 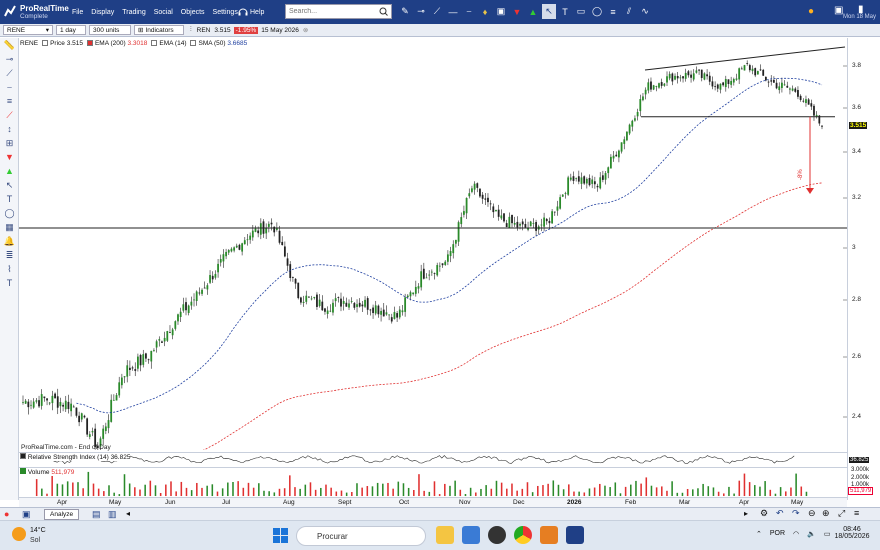 What do you see at coordinates (581, 11) in the screenshot?
I see `rectangle-tool-icon: ▭` at bounding box center [581, 11].